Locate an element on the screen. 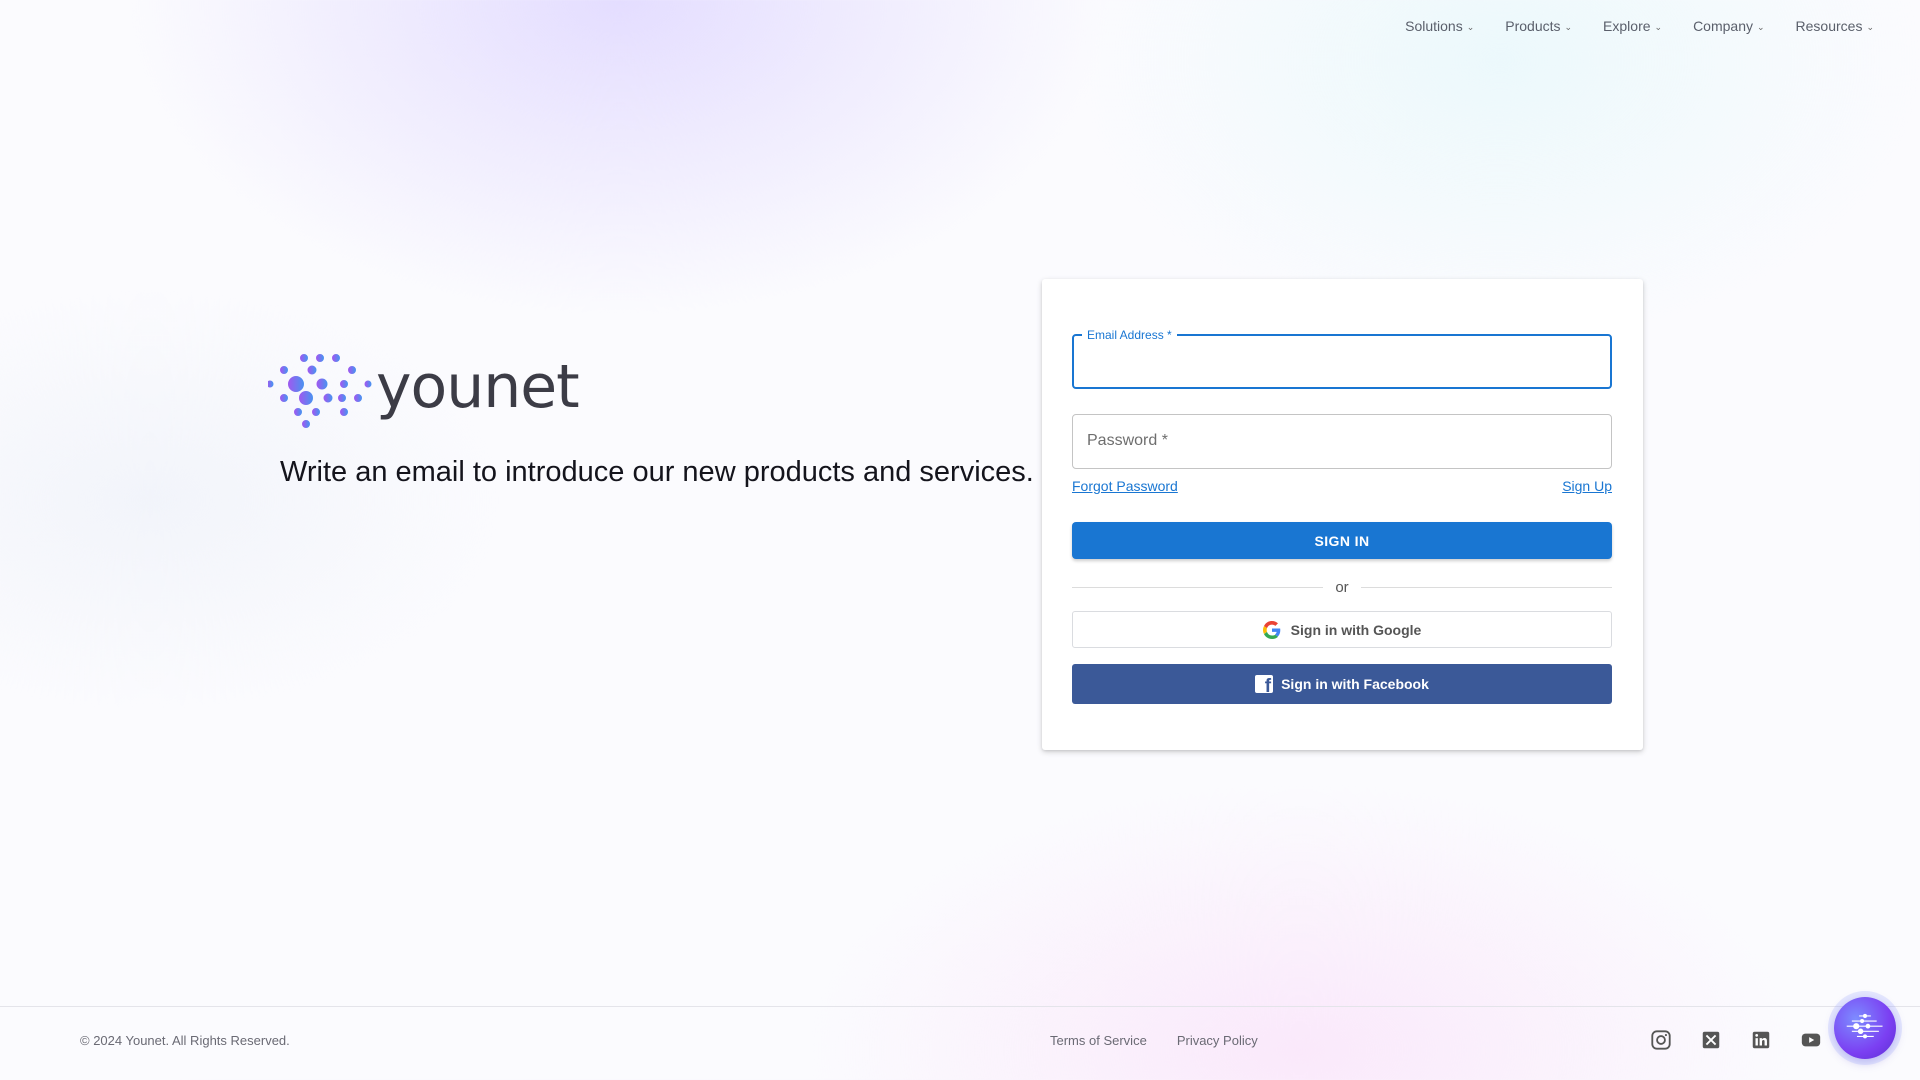 Image resolution: width=1920 pixels, height=1080 pixels. facebook-button-label: Sign in with Facebook is located at coordinates (1355, 684).